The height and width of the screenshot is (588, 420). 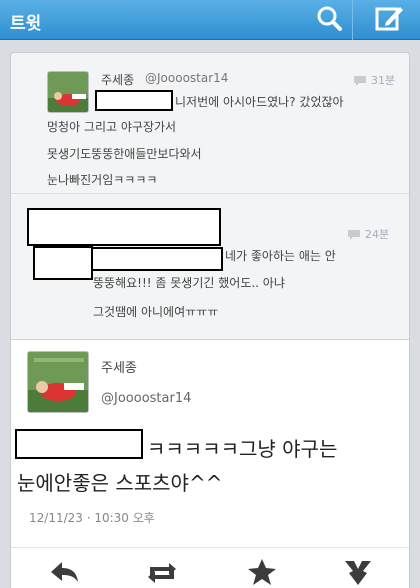 I want to click on reply-text-line: 니저번에 아시아드였나? 갔었잖아, so click(x=259, y=102).